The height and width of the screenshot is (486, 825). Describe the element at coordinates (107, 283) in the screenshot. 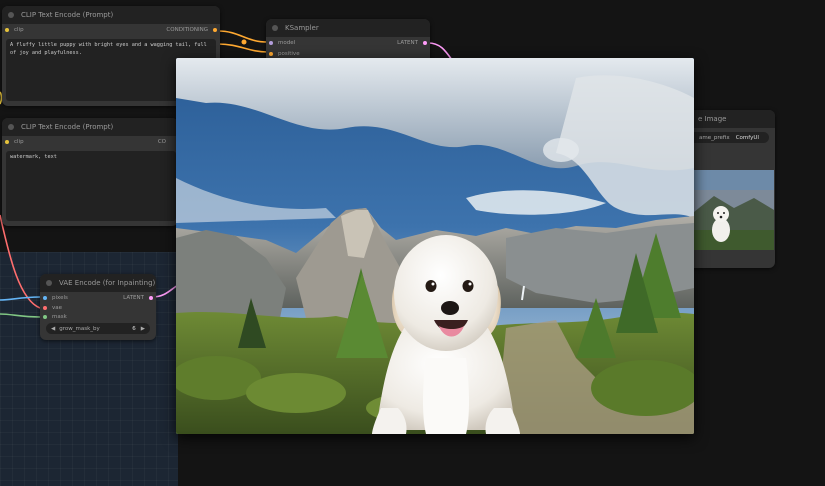

I see `node-title: VAE Encode (for Inpainting)` at that location.